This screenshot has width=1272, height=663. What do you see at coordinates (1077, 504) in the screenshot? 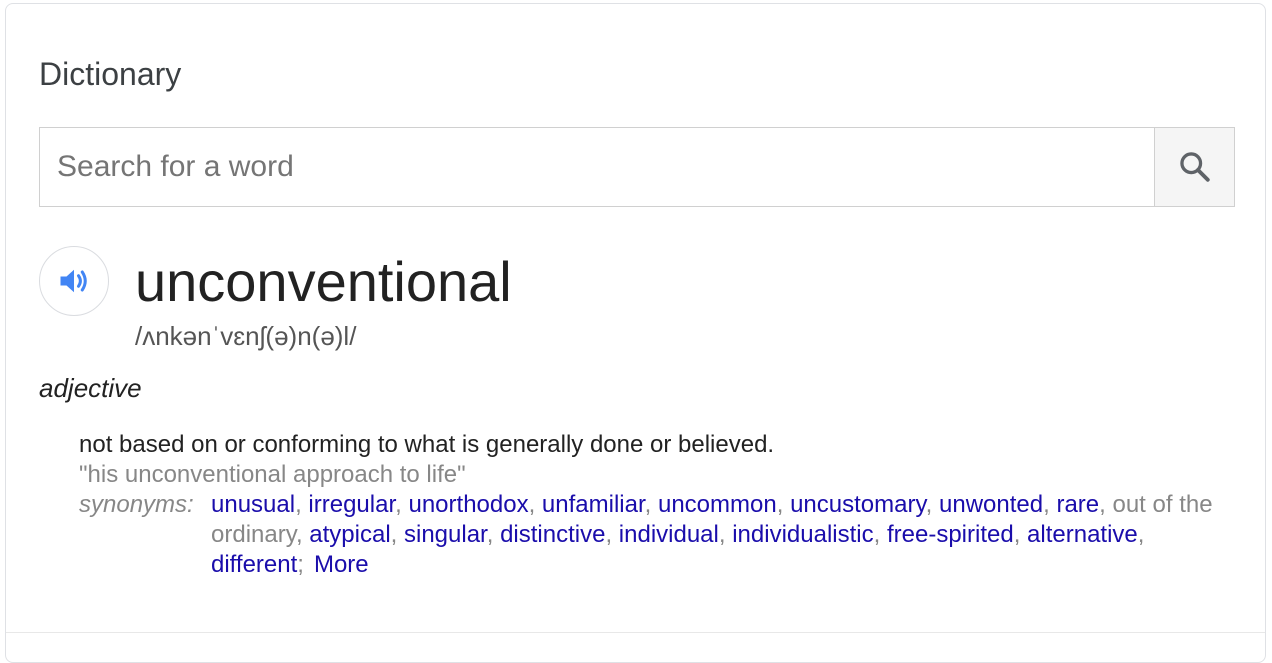
I see `synonym-rare: rare` at bounding box center [1077, 504].